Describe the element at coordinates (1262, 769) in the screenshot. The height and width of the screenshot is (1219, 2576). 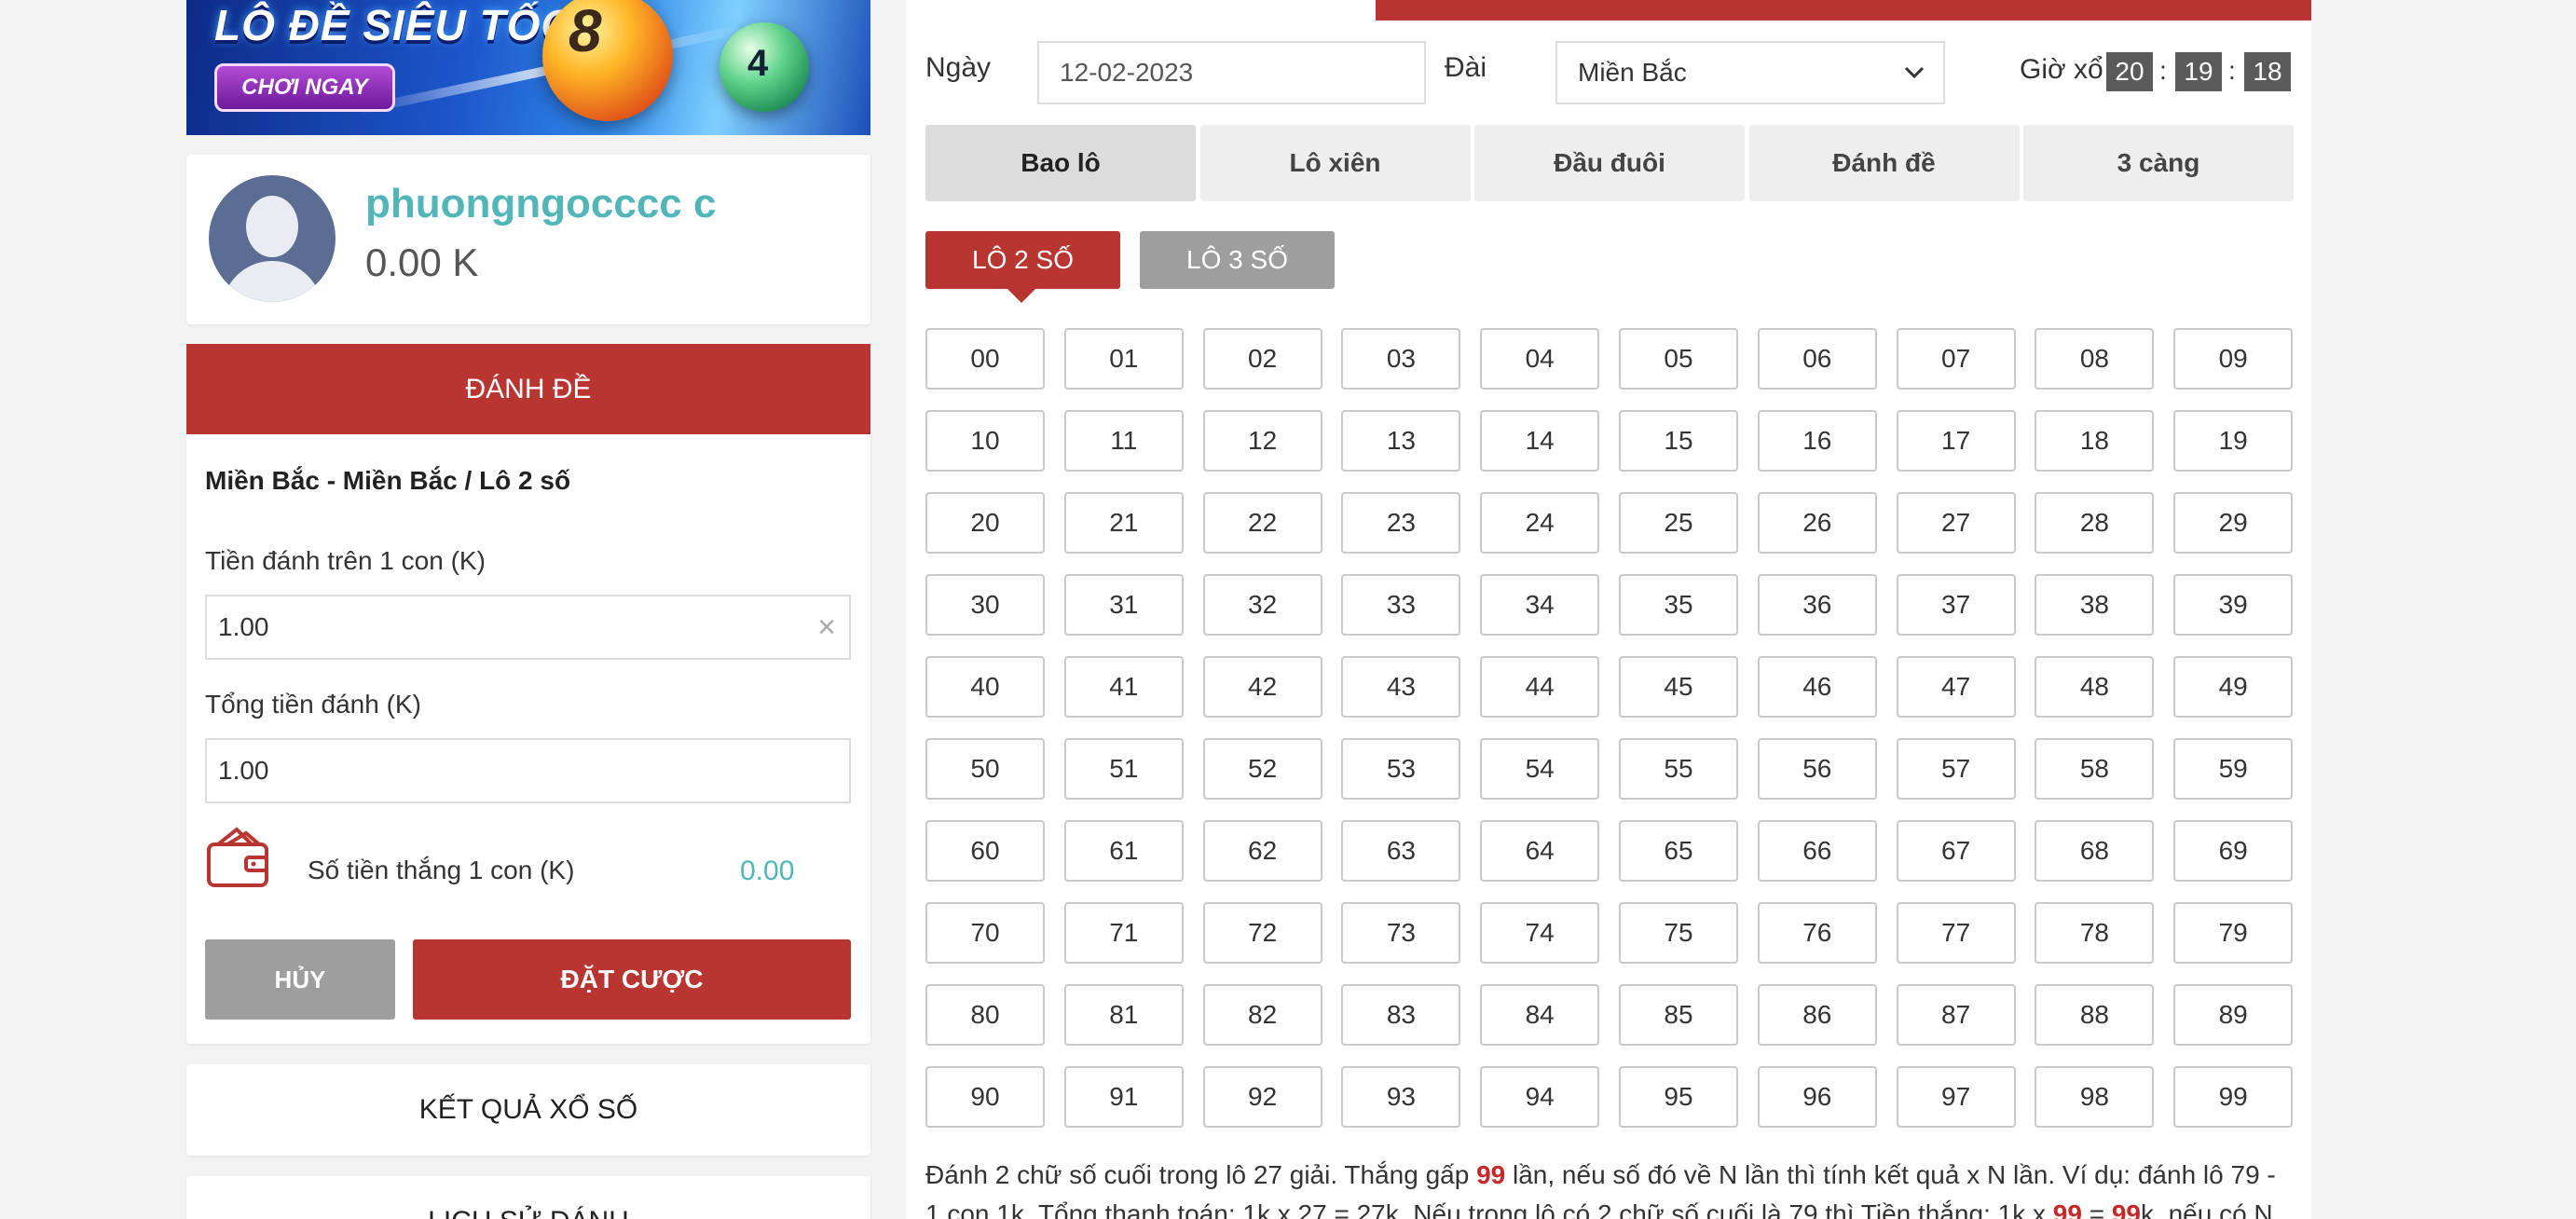
I see `number-cell: 52` at that location.